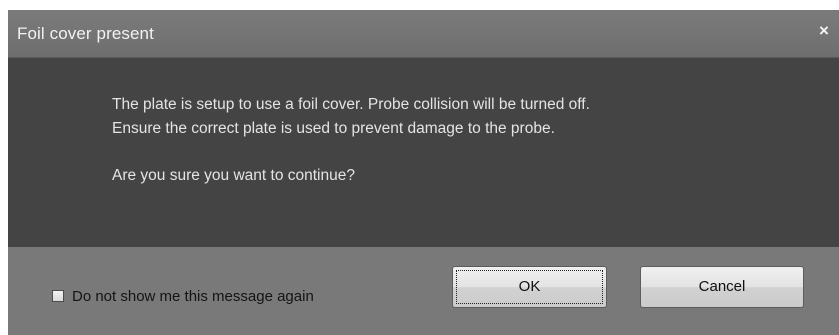 The image size is (839, 335). I want to click on ok-button: OK, so click(529, 287).